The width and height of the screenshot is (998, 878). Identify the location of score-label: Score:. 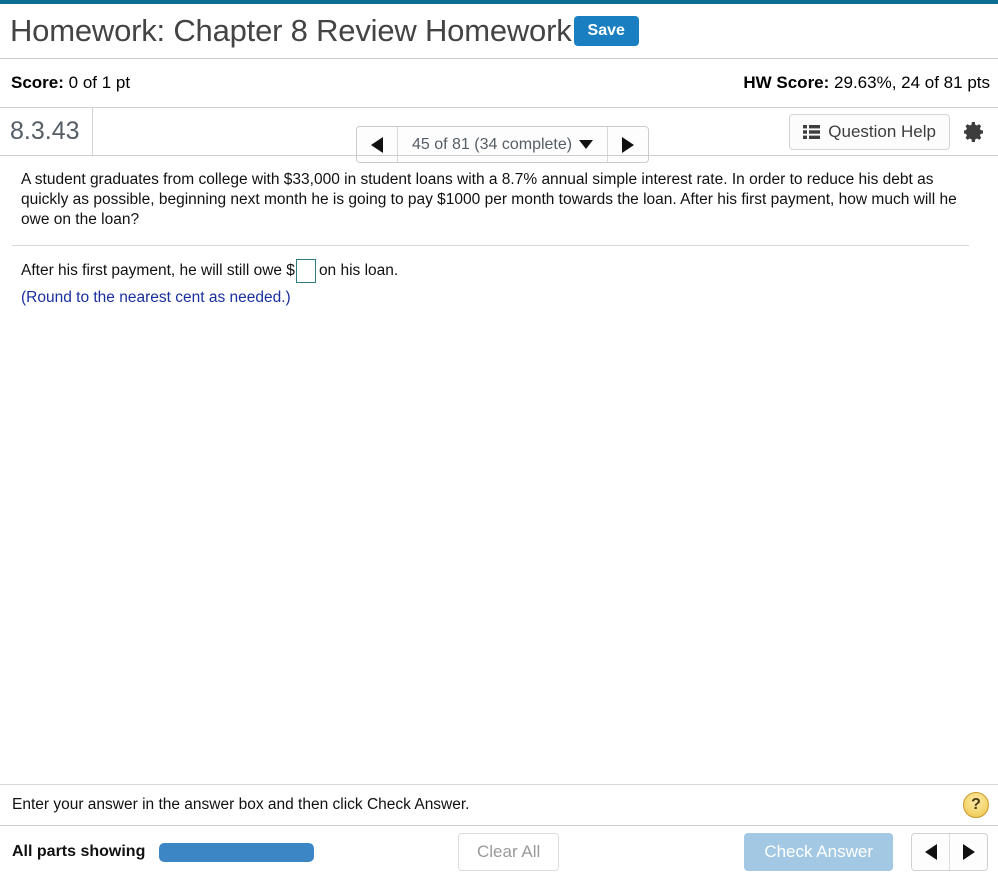
(37, 82).